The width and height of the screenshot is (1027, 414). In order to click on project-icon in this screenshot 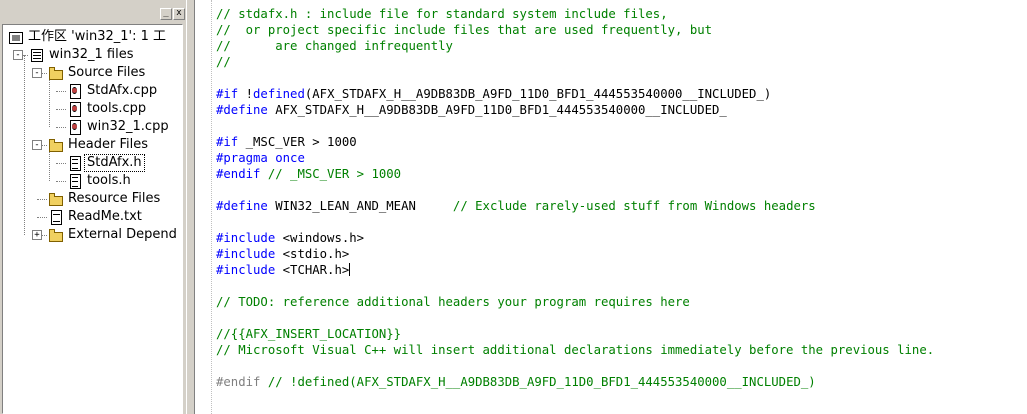, I will do `click(37, 55)`.